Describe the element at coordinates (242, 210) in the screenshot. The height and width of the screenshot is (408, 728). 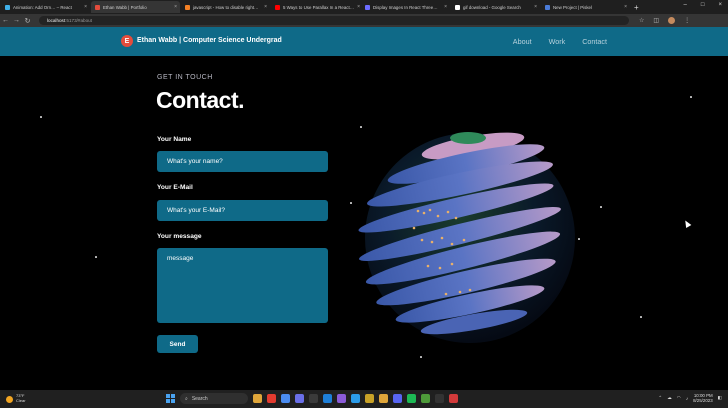
I see `email-field: What's your E-Mail?` at that location.